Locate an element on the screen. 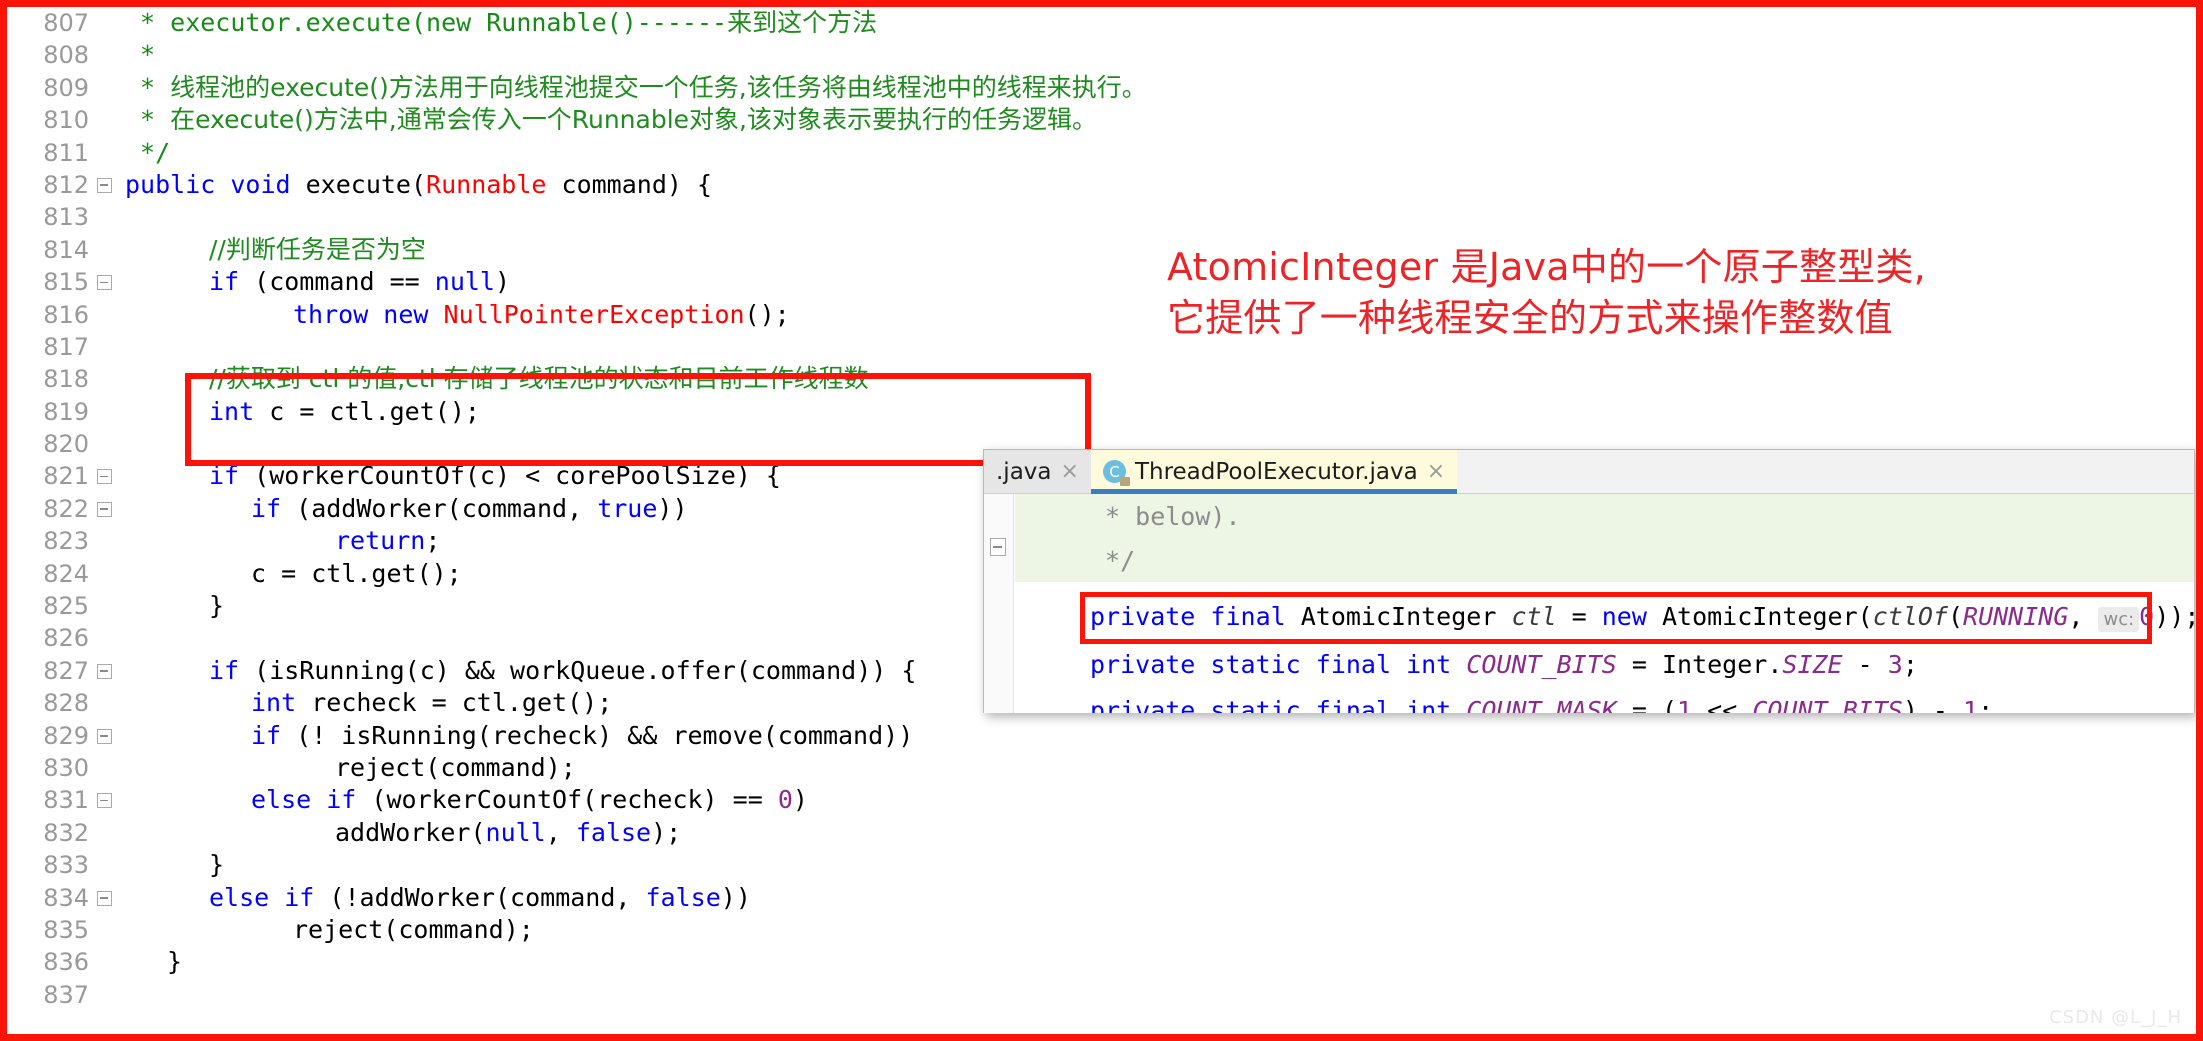 The image size is (2203, 1041). code-token: recheck = ctl.get(); is located at coordinates (462, 703).